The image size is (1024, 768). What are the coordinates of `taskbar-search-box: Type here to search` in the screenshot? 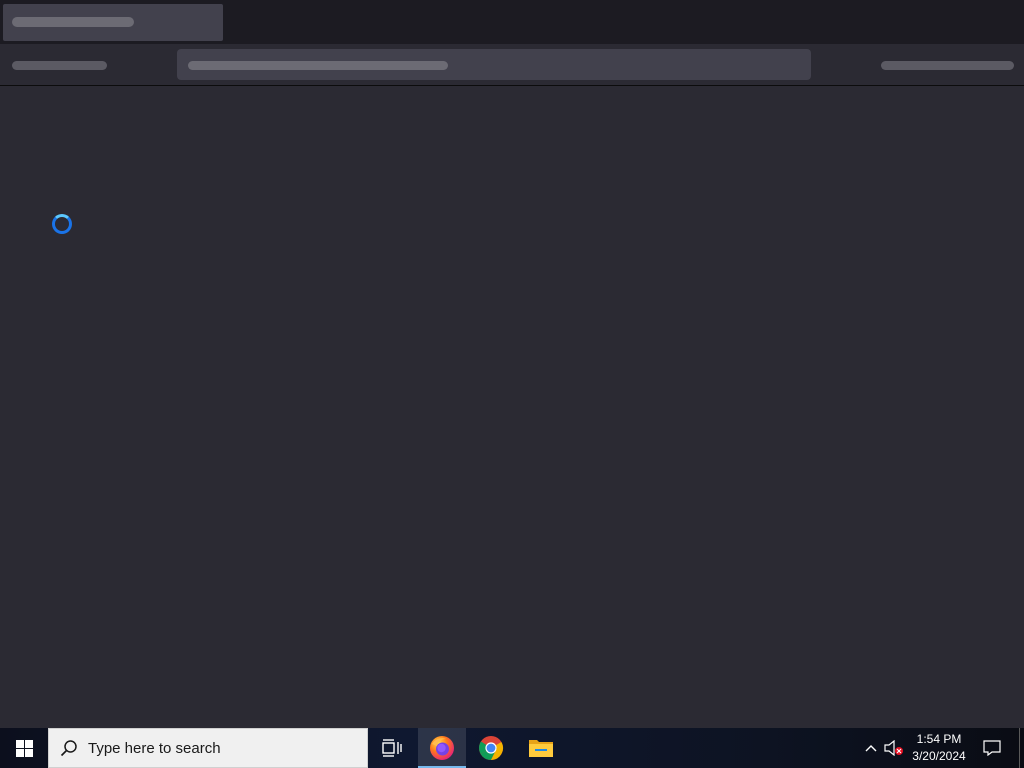 It's located at (208, 748).